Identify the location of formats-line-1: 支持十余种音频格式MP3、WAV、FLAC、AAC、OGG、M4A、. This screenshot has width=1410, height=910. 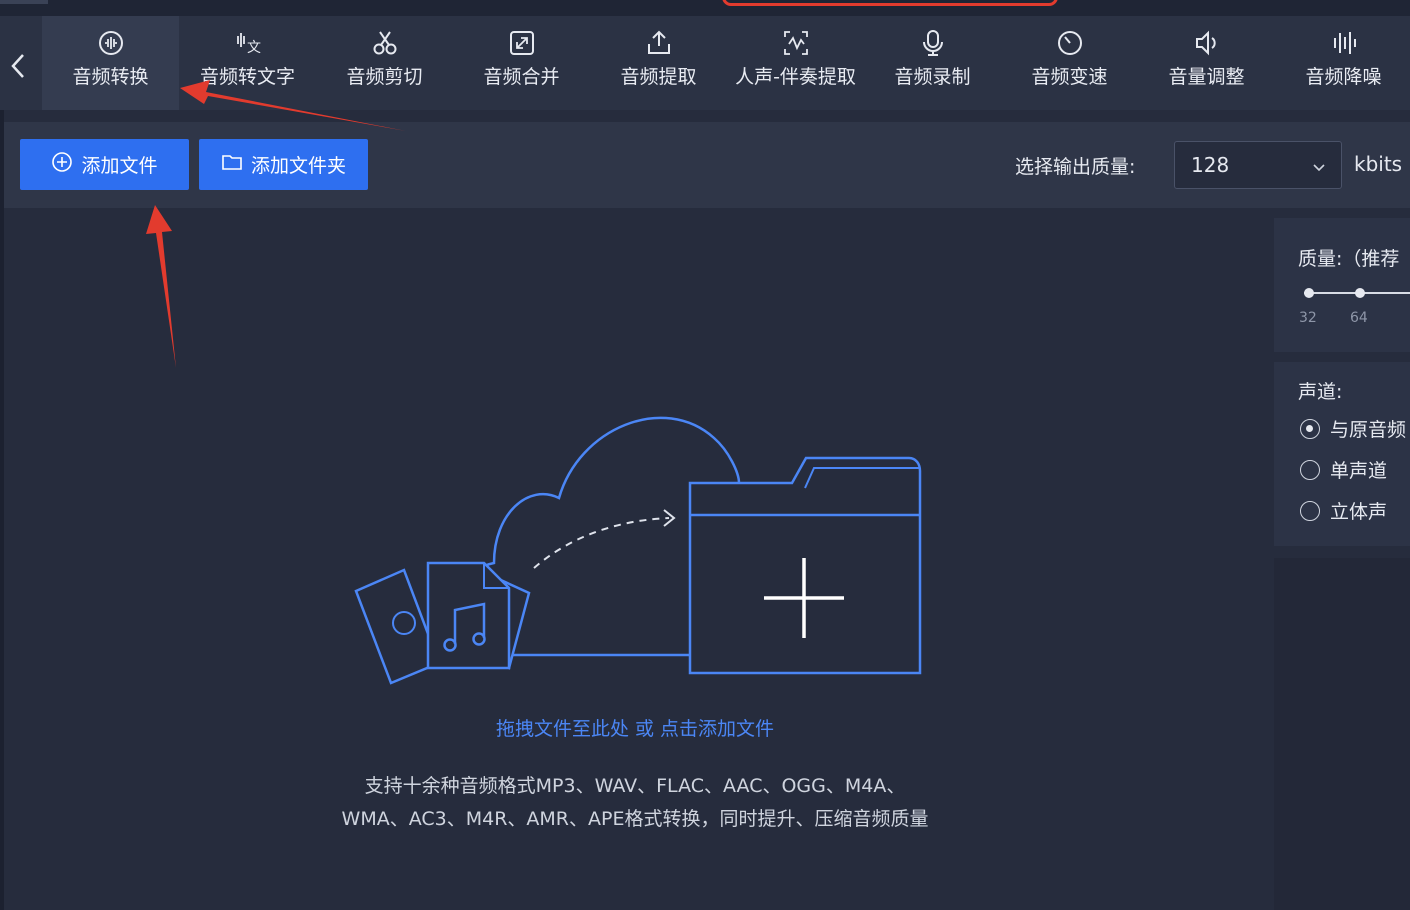
(635, 786).